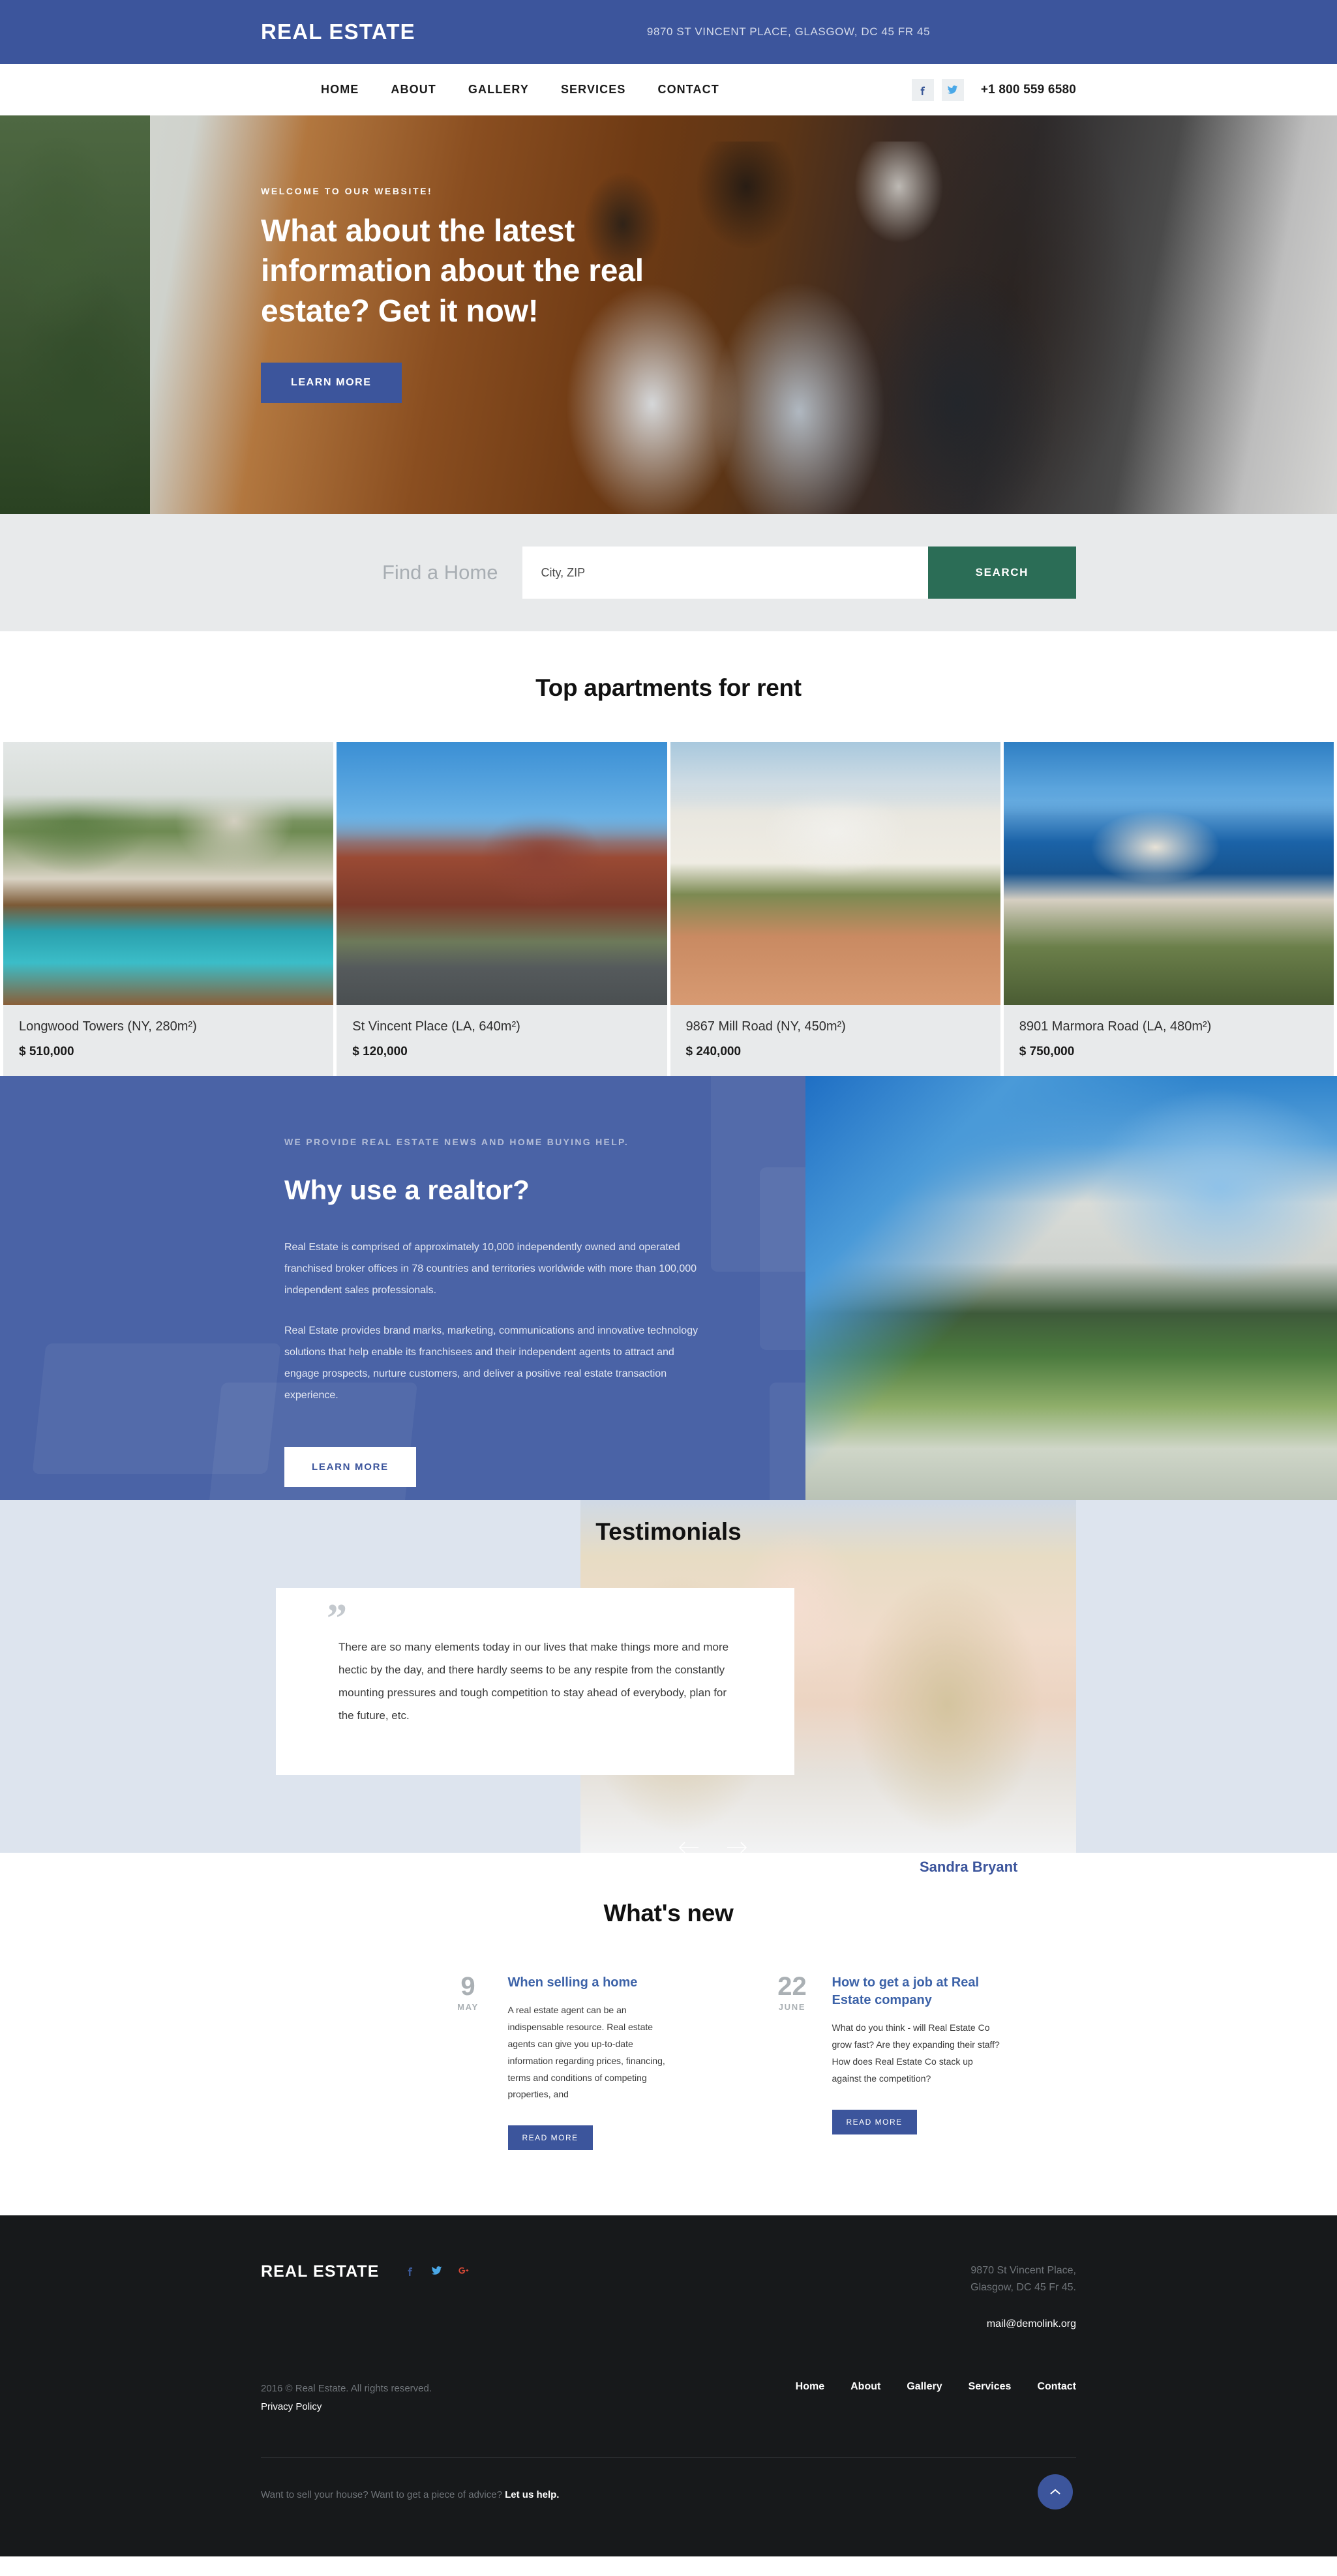 The width and height of the screenshot is (1337, 2576). What do you see at coordinates (340, 90) in the screenshot?
I see `nav-item-home: Home` at bounding box center [340, 90].